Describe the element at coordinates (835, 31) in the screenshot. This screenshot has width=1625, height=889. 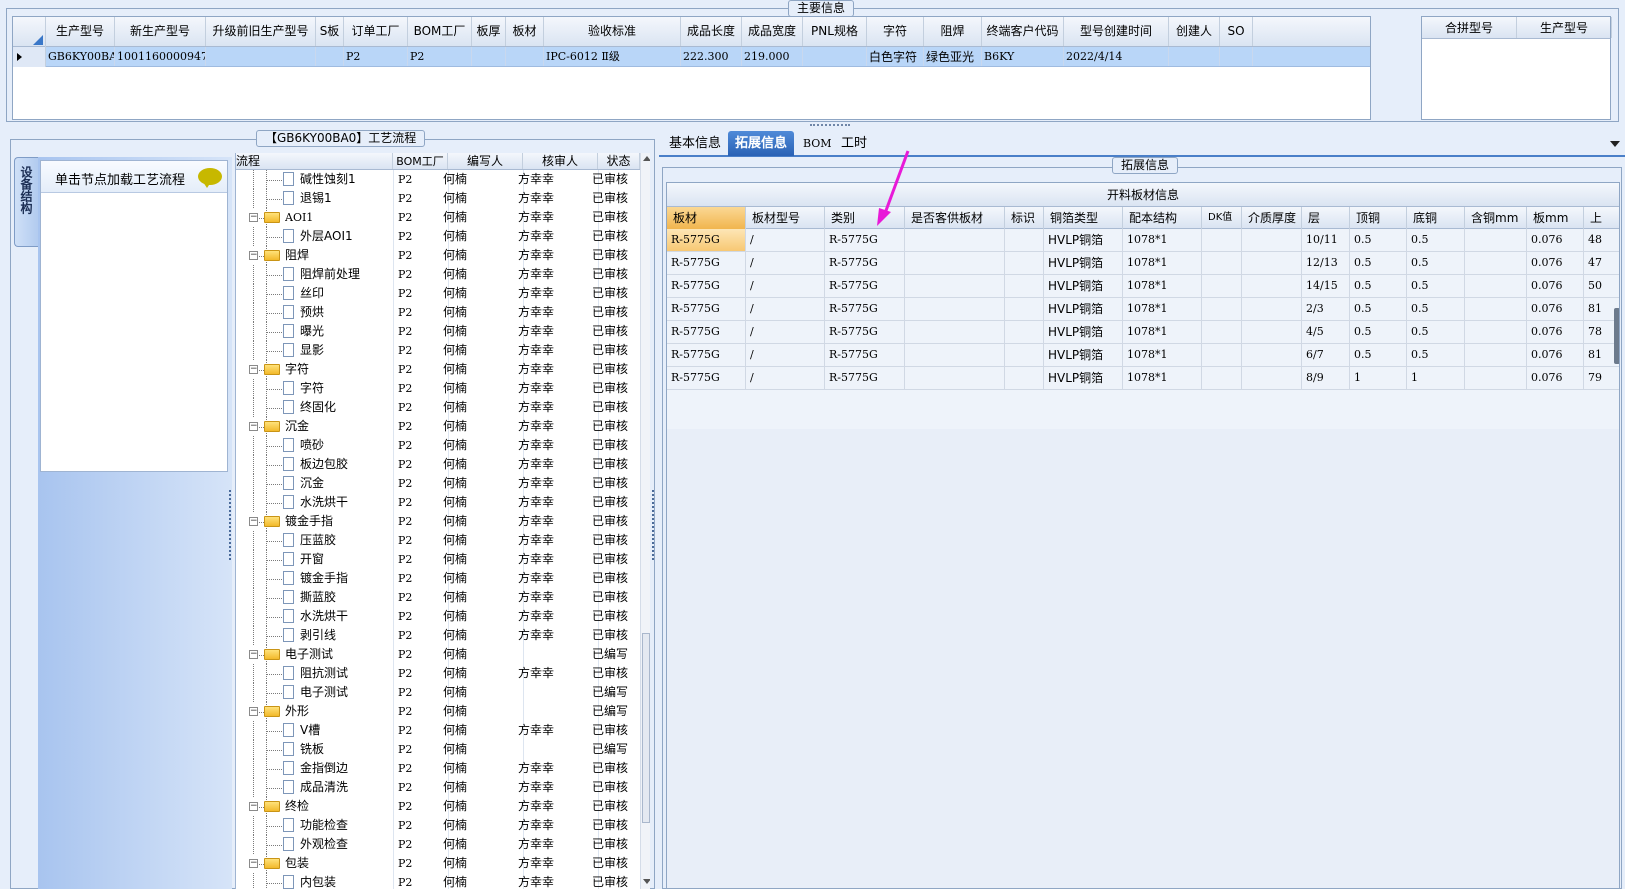
I see `main-col-header-11: PNL规格` at that location.